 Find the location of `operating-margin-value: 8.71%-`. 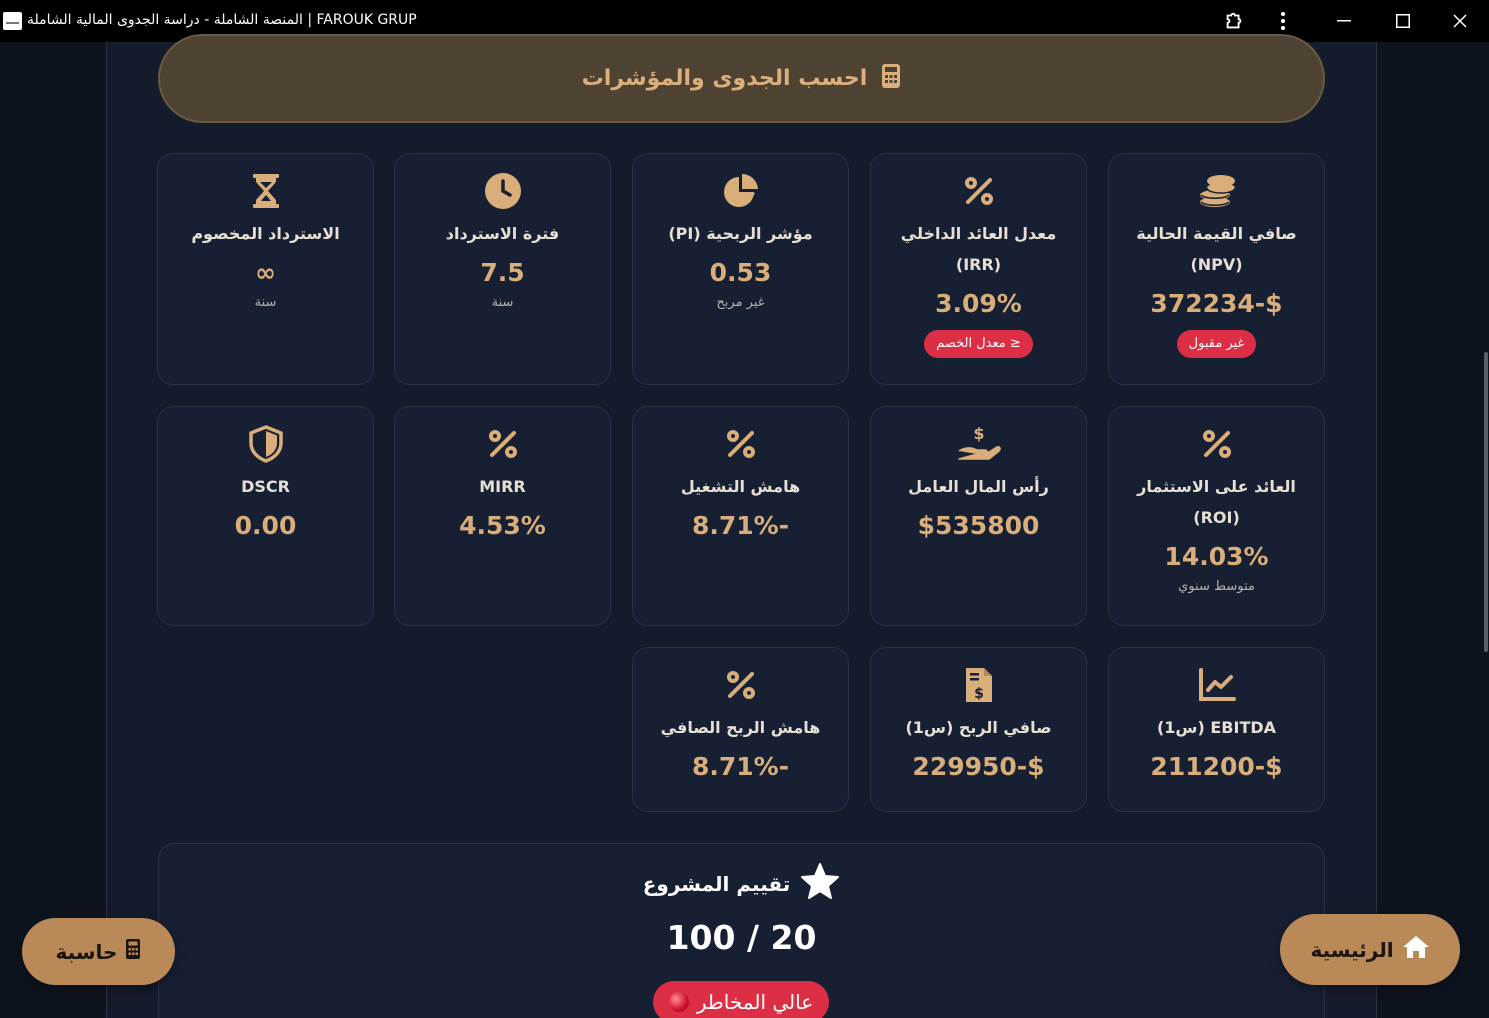

operating-margin-value: 8.71%- is located at coordinates (740, 525).